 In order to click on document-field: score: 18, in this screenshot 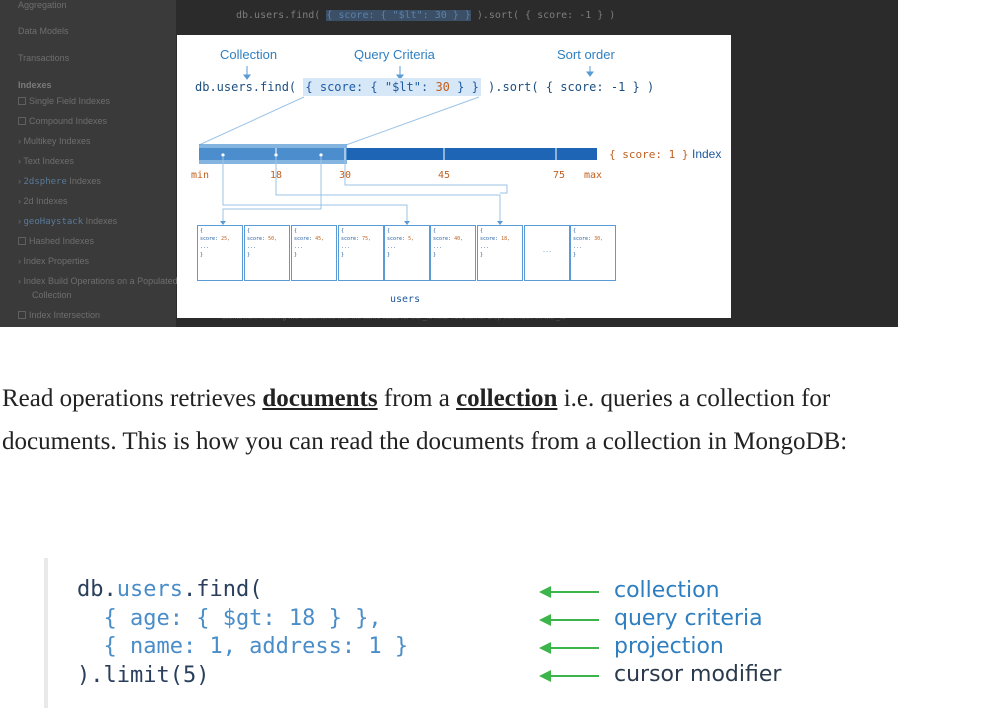, I will do `click(500, 239)`.